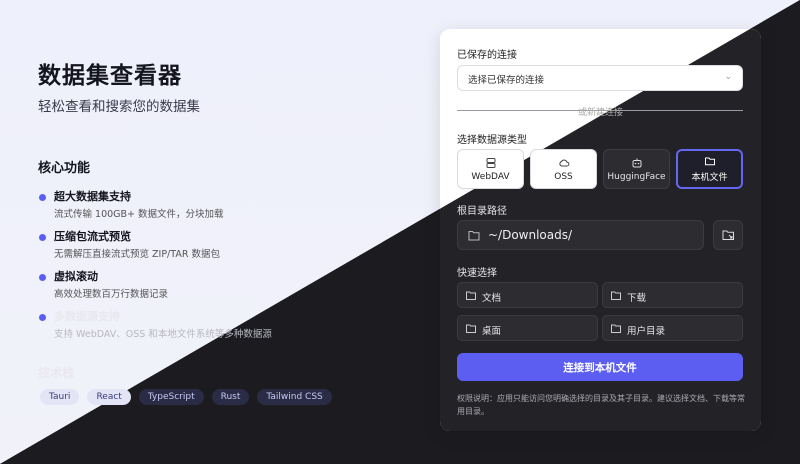  What do you see at coordinates (636, 176) in the screenshot?
I see `source-label: HuggingFace` at bounding box center [636, 176].